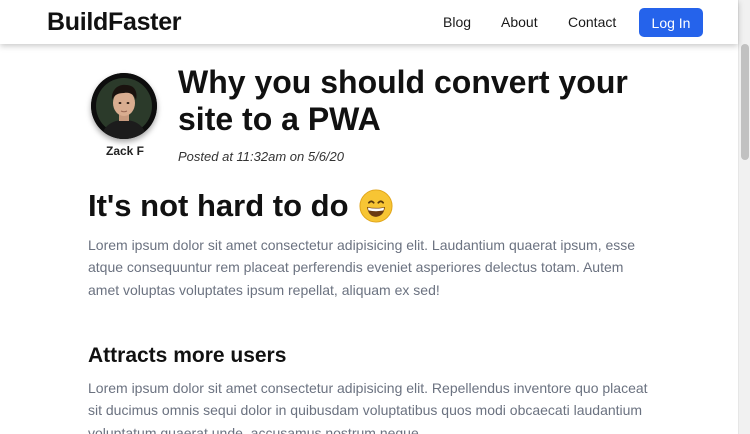 This screenshot has height=434, width=750. I want to click on login-button: Log In, so click(671, 22).